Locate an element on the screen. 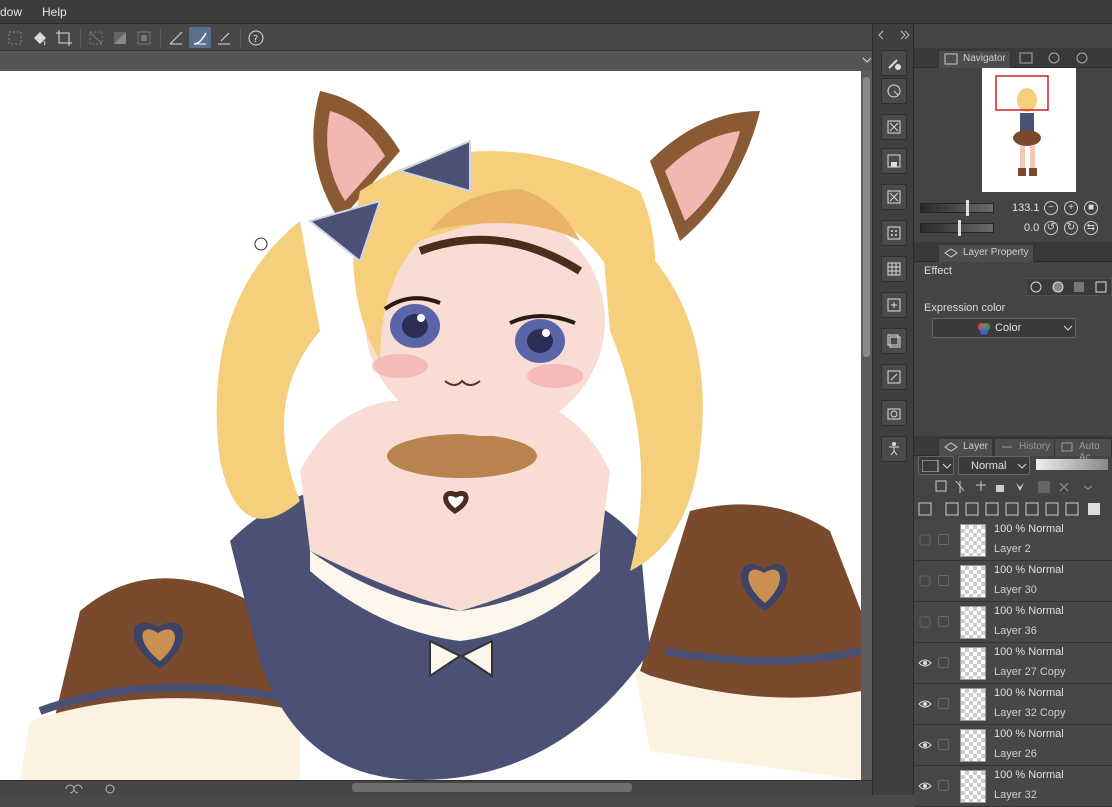 The image size is (1112, 807). effect-label: Effect is located at coordinates (938, 271).